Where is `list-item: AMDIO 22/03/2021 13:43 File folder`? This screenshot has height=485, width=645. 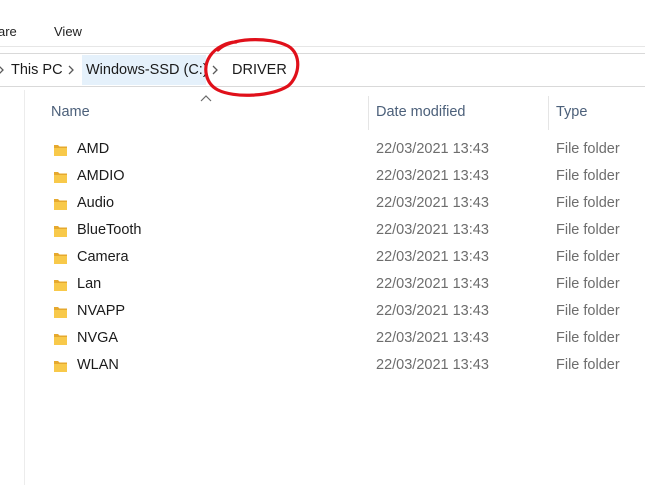
list-item: AMDIO 22/03/2021 13:43 File folder is located at coordinates (344, 178).